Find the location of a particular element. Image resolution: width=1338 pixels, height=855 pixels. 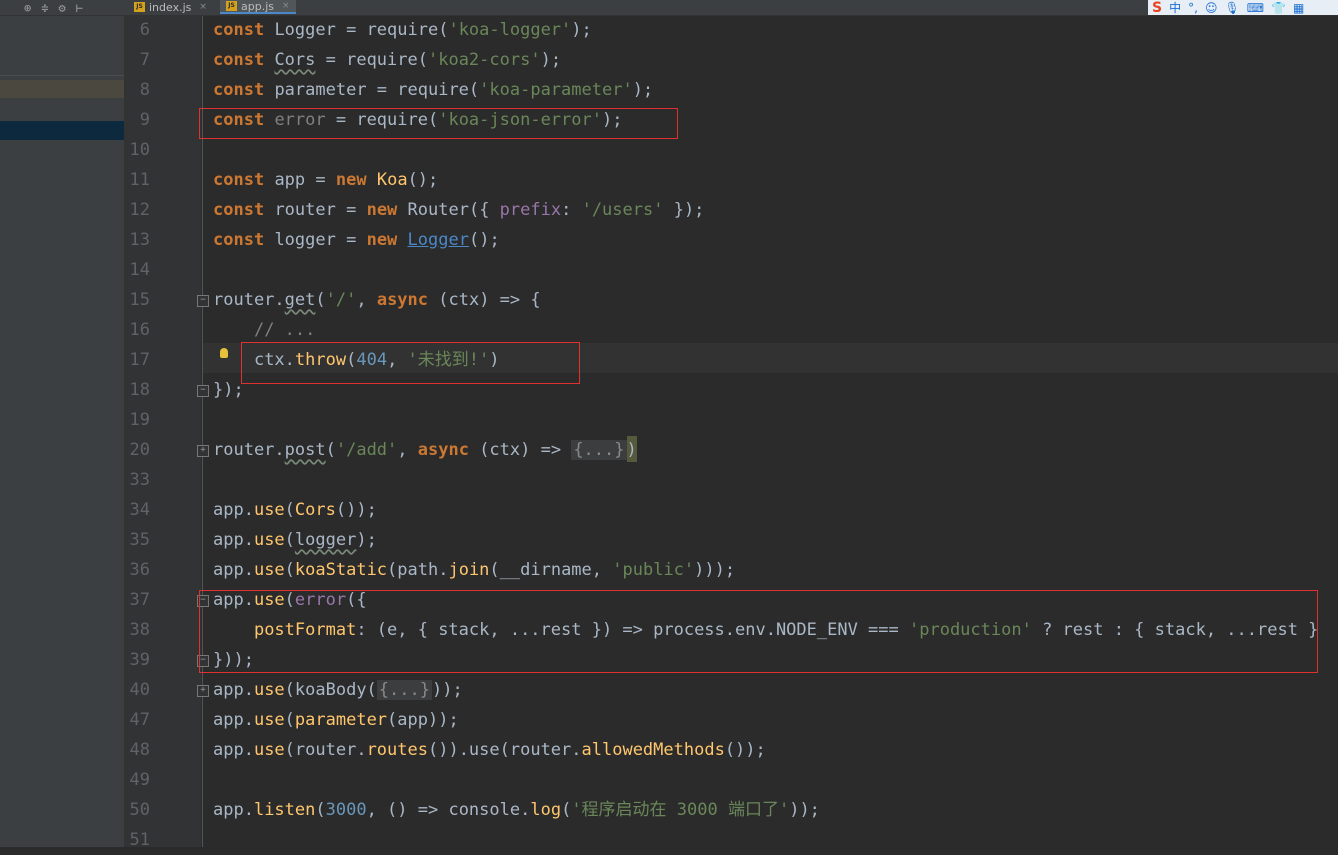

line-number: 10 is located at coordinates (139, 150).